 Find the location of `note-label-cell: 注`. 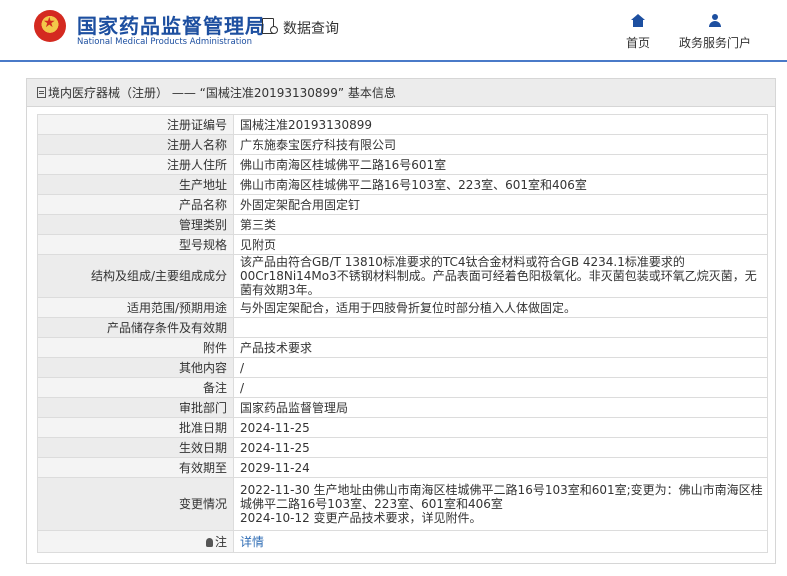

note-label-cell: 注 is located at coordinates (135, 541).